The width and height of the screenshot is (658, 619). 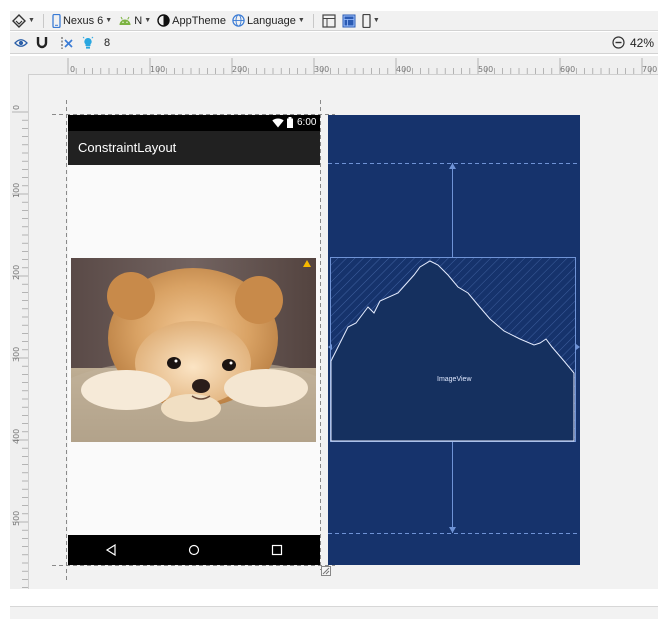 I want to click on zoom-out-icon, so click(x=618, y=42).